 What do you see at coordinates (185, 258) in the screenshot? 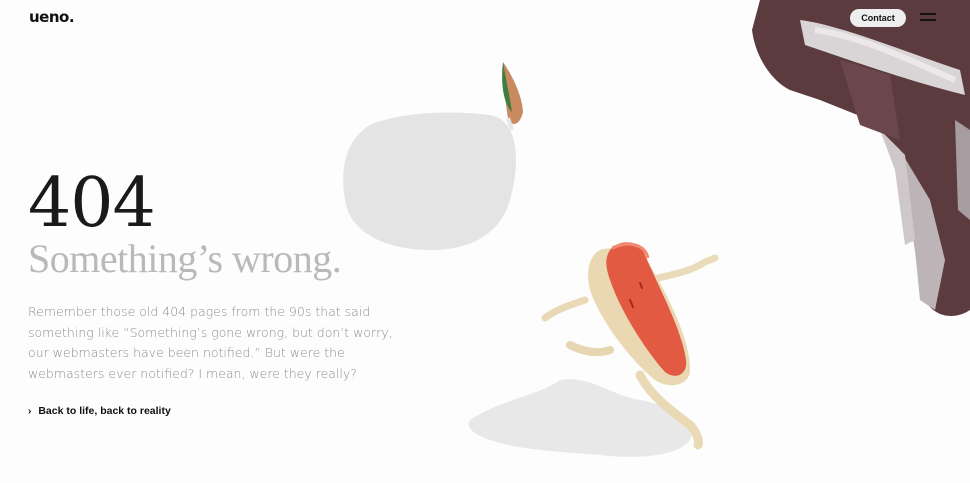
I see `page-title: Something’s wrong.` at bounding box center [185, 258].